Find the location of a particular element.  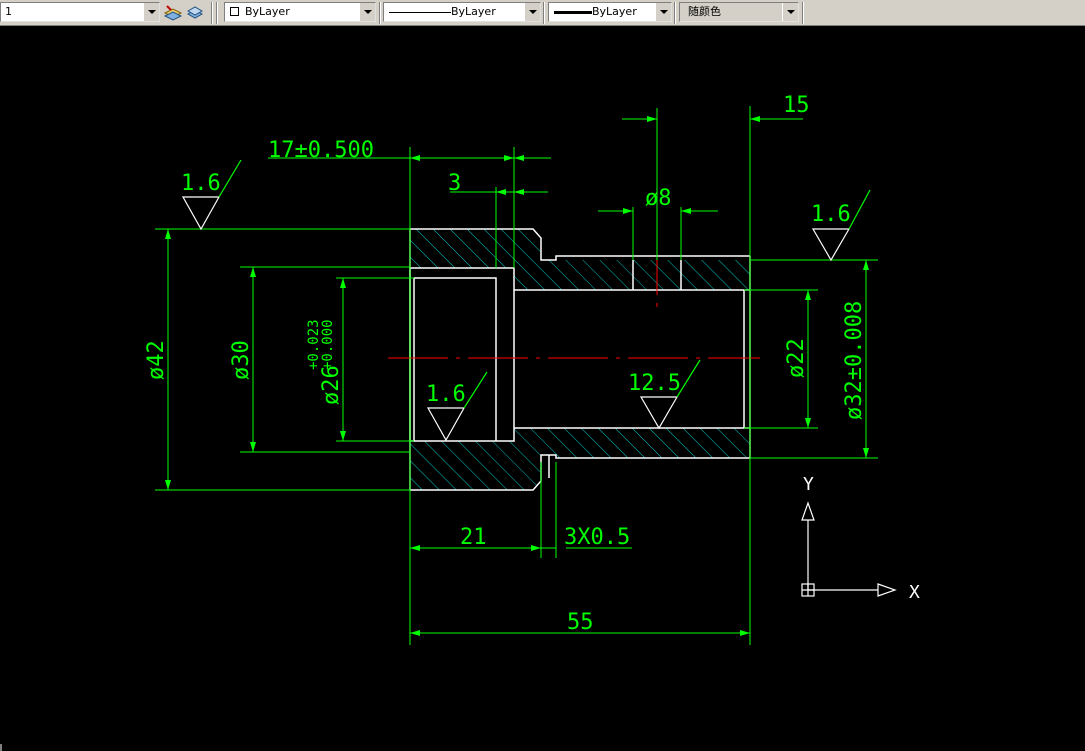

roughness-inner: 1.6 is located at coordinates (446, 394).